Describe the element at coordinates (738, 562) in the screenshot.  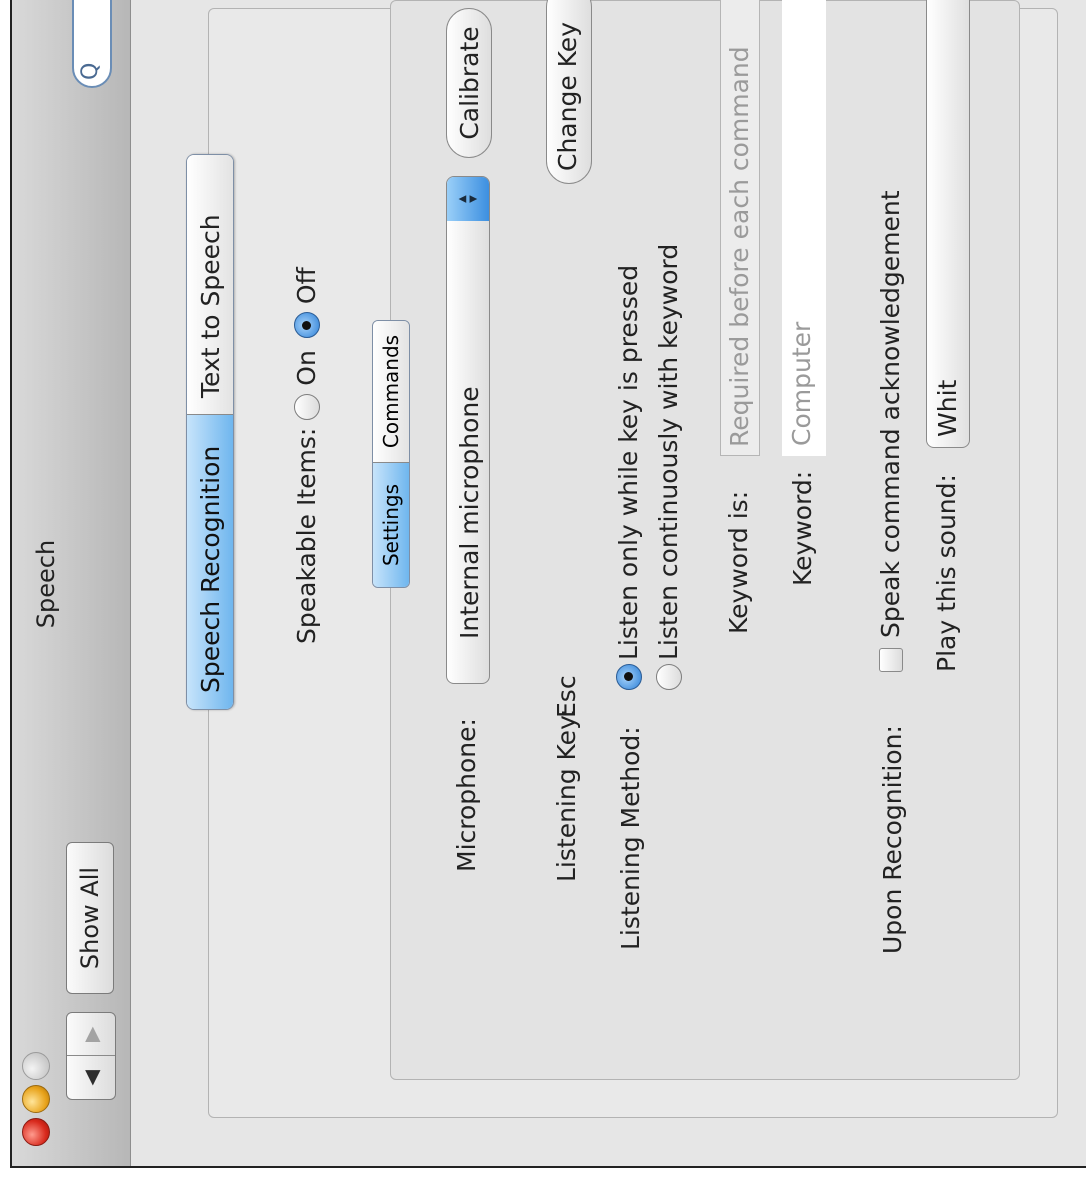
I see `keyword-is-label: Keyword is:` at that location.